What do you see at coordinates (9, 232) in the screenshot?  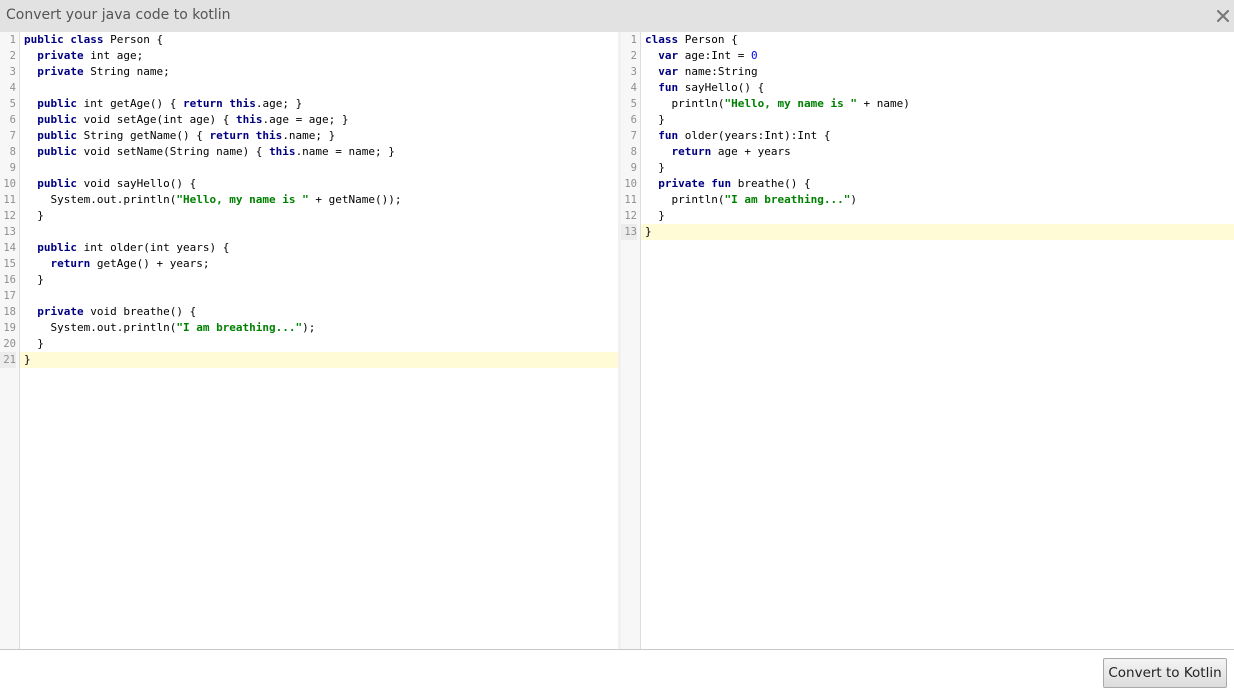 I see `java-line-number: 13` at bounding box center [9, 232].